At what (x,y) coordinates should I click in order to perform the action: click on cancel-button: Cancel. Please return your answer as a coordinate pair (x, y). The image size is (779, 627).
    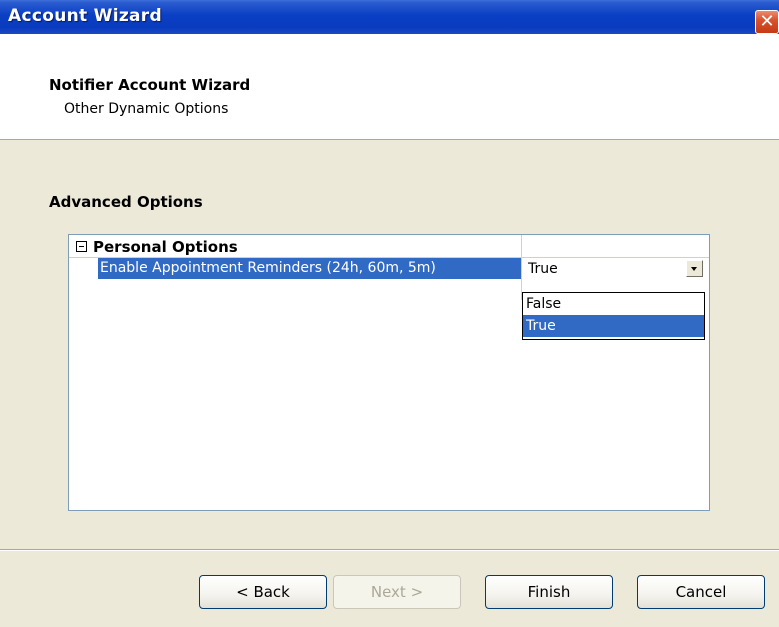
    Looking at the image, I should click on (701, 592).